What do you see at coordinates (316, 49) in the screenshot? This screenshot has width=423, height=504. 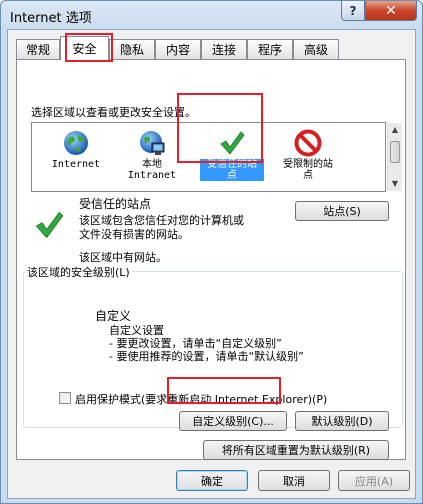 I see `tab-advanced: 高级` at bounding box center [316, 49].